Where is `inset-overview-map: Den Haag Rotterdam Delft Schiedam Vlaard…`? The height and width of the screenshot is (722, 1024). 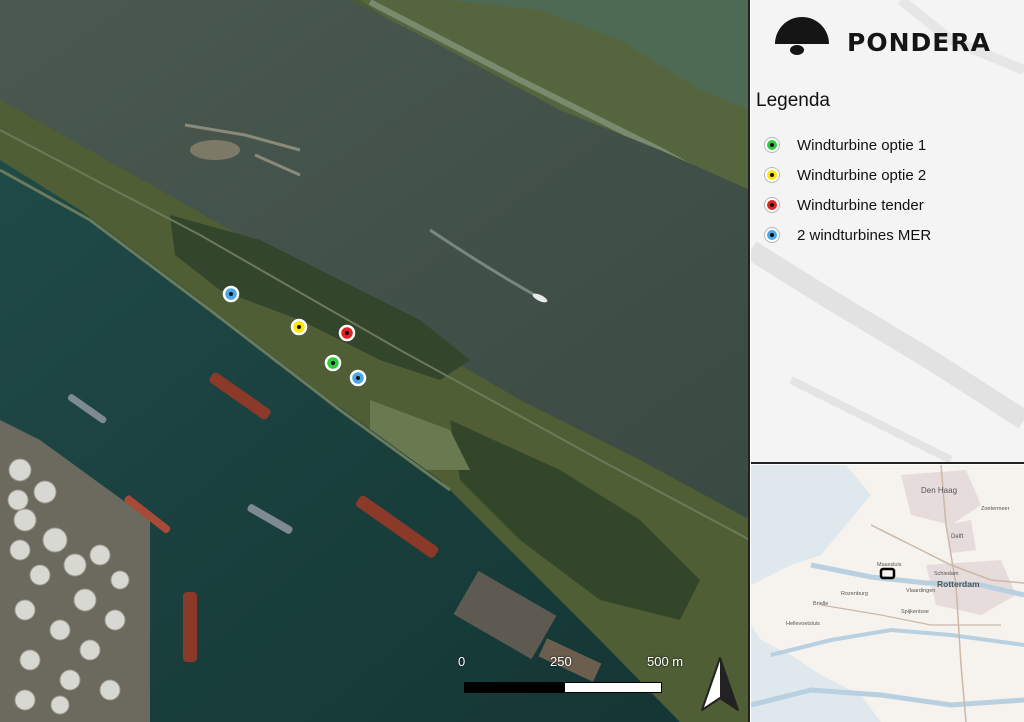
inset-overview-map: Den Haag Rotterdam Delft Schiedam Vlaard… is located at coordinates (887, 593).